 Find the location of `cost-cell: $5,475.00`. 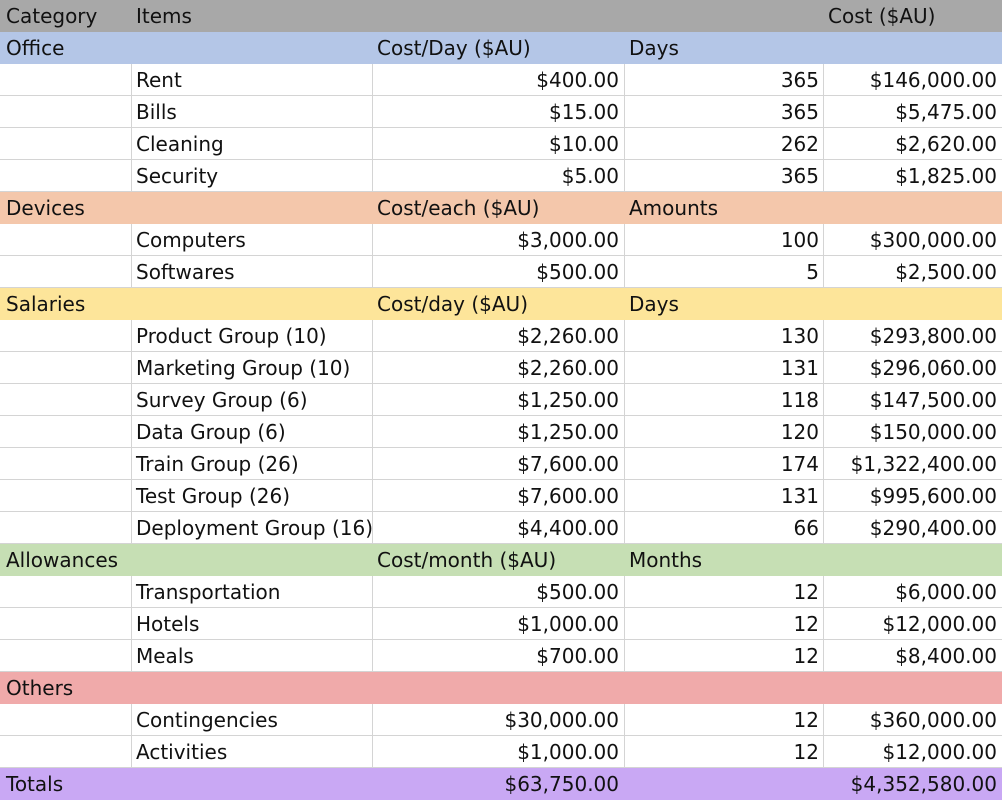

cost-cell: $5,475.00 is located at coordinates (913, 112).